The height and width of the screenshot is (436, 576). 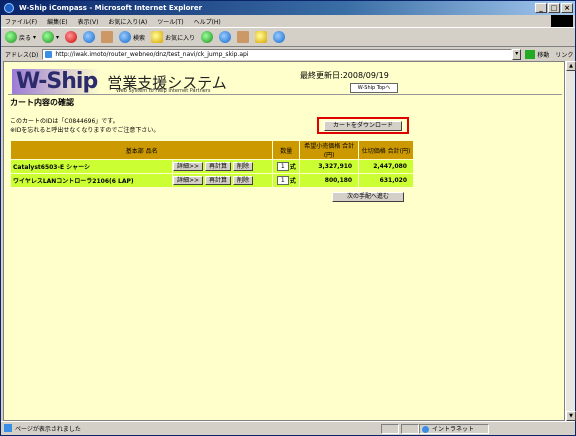 I want to click on print-icon, so click(x=243, y=37).